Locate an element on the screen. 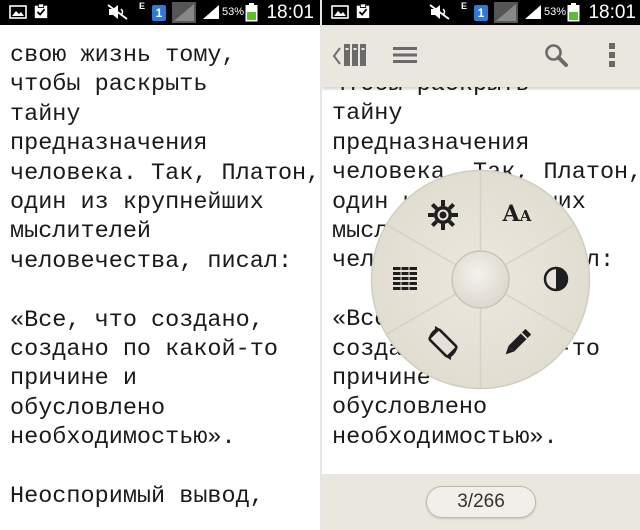  annotate-pen-button is located at coordinates (517, 343).